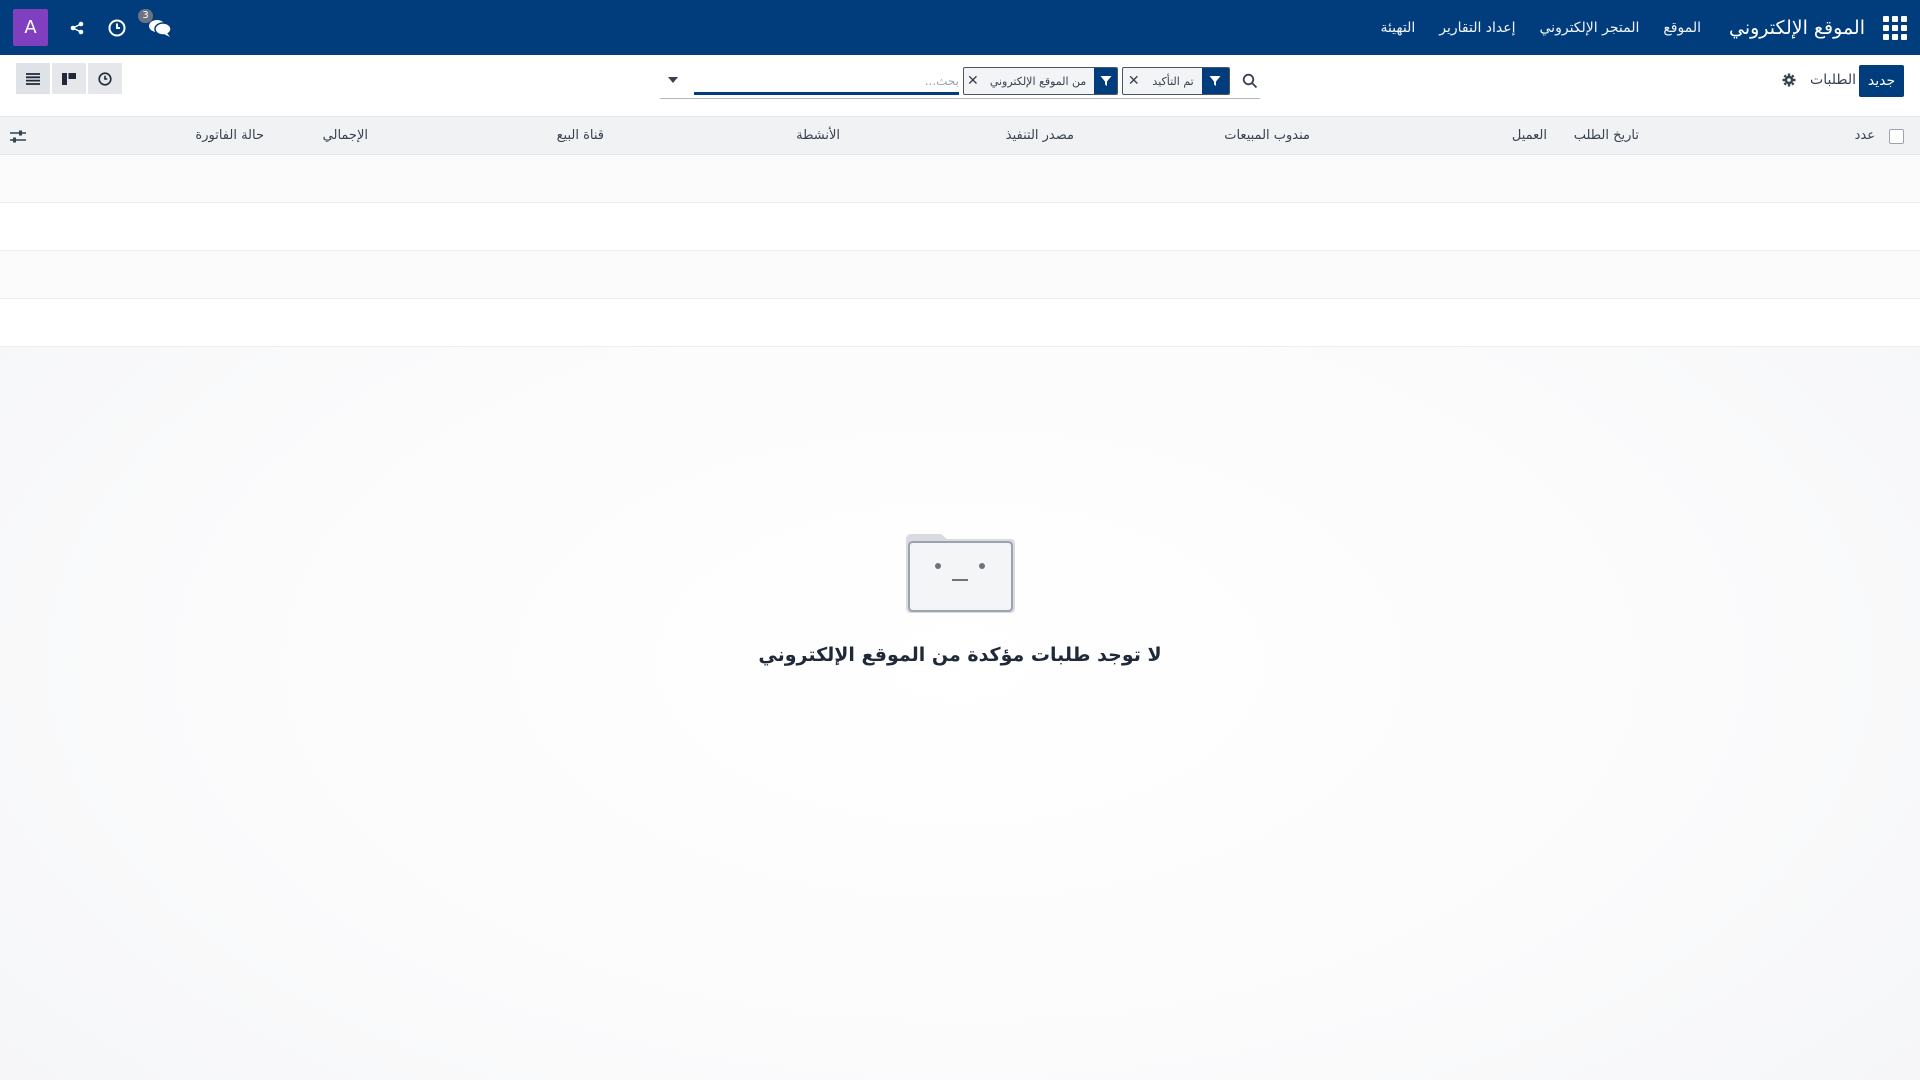  What do you see at coordinates (1477, 28) in the screenshot?
I see `menu-item-reporting: إعداد التقارير` at bounding box center [1477, 28].